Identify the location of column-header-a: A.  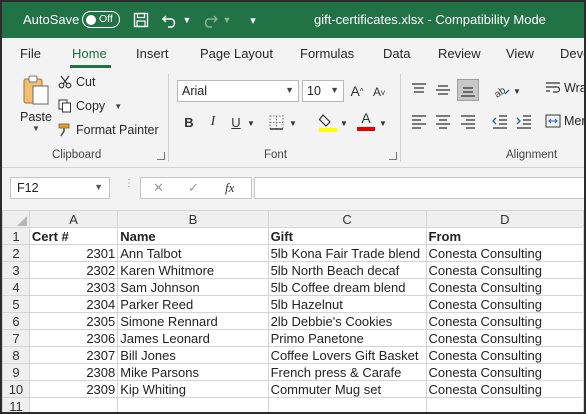
(73, 219).